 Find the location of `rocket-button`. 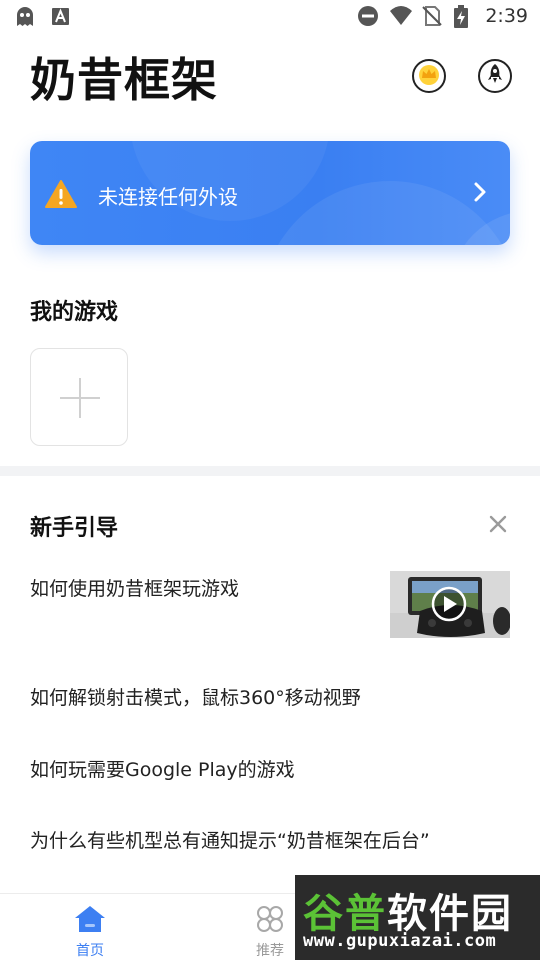

rocket-button is located at coordinates (495, 76).